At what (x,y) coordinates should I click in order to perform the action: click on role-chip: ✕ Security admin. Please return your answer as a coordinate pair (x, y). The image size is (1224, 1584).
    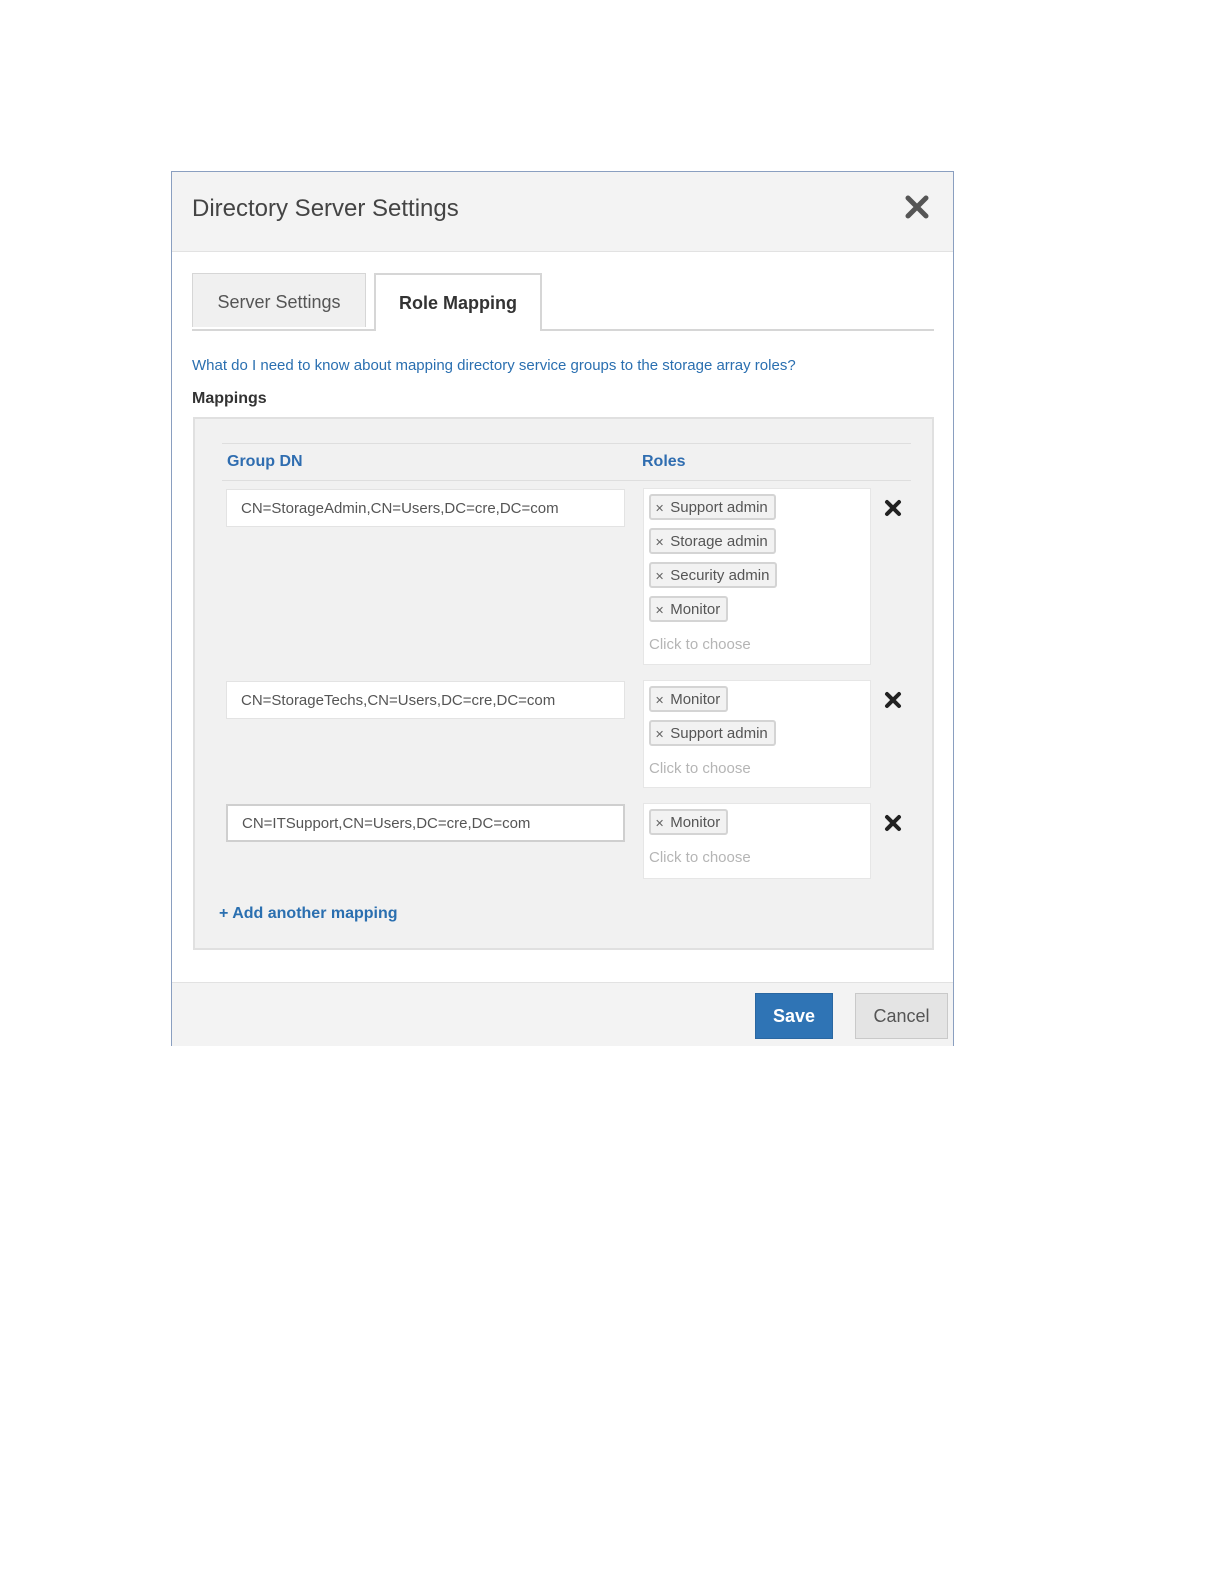
    Looking at the image, I should click on (713, 575).